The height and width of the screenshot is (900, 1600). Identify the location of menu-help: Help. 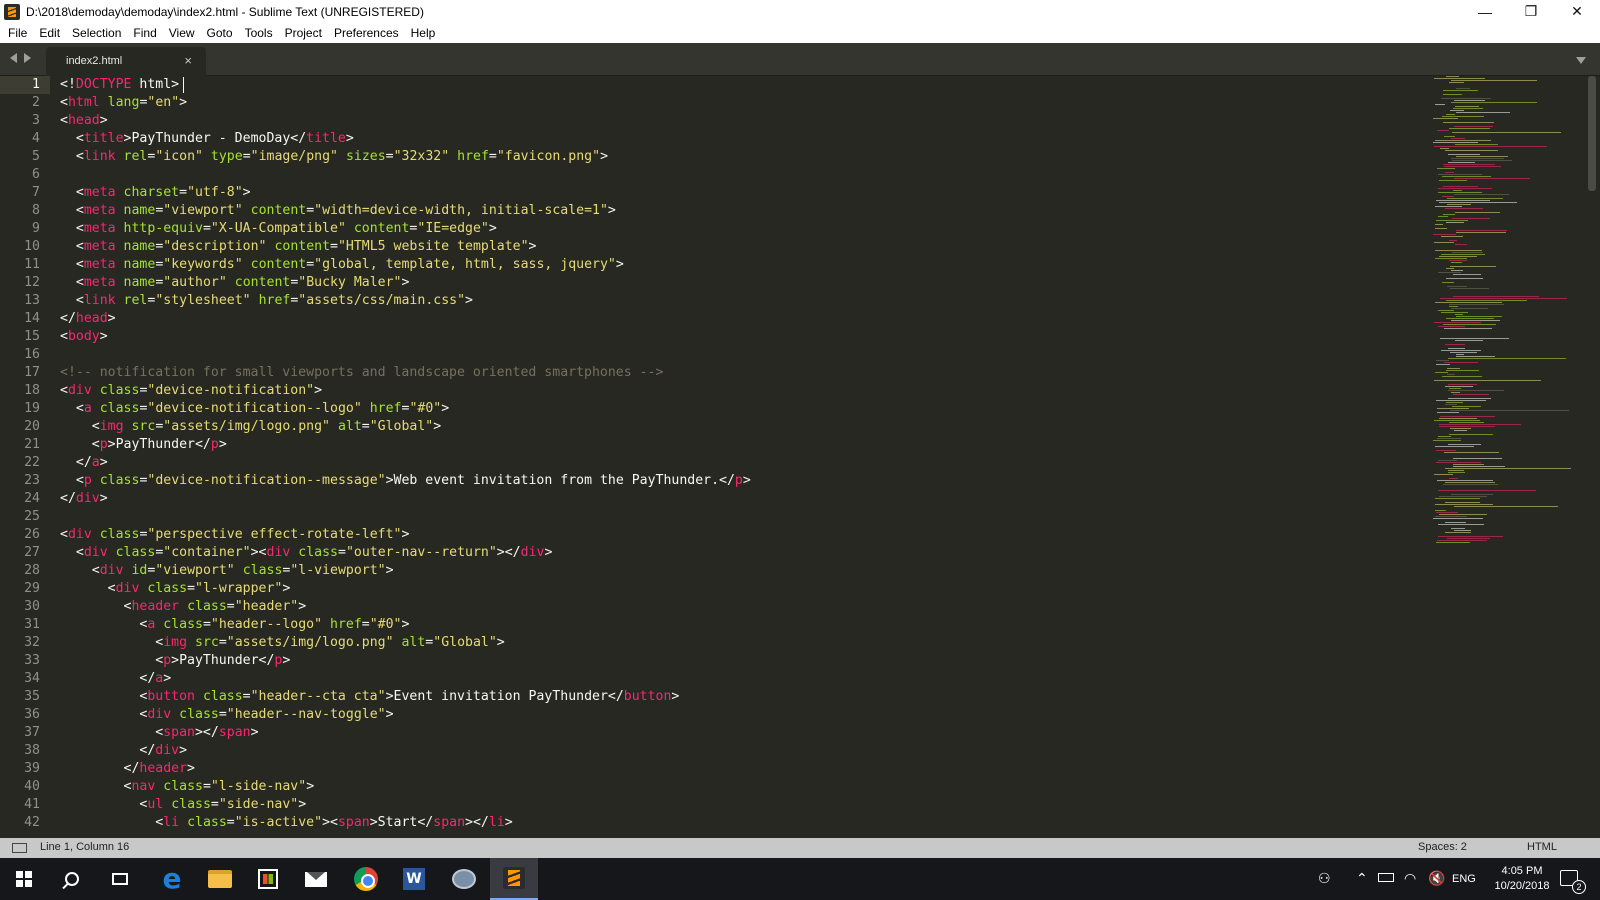
(423, 33).